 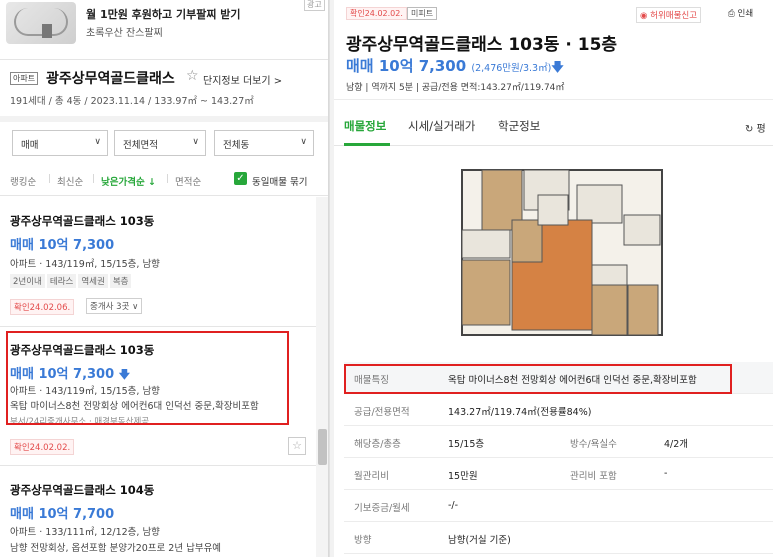 I want to click on detail-price-text: 매매 10억 7,300, so click(x=406, y=66).